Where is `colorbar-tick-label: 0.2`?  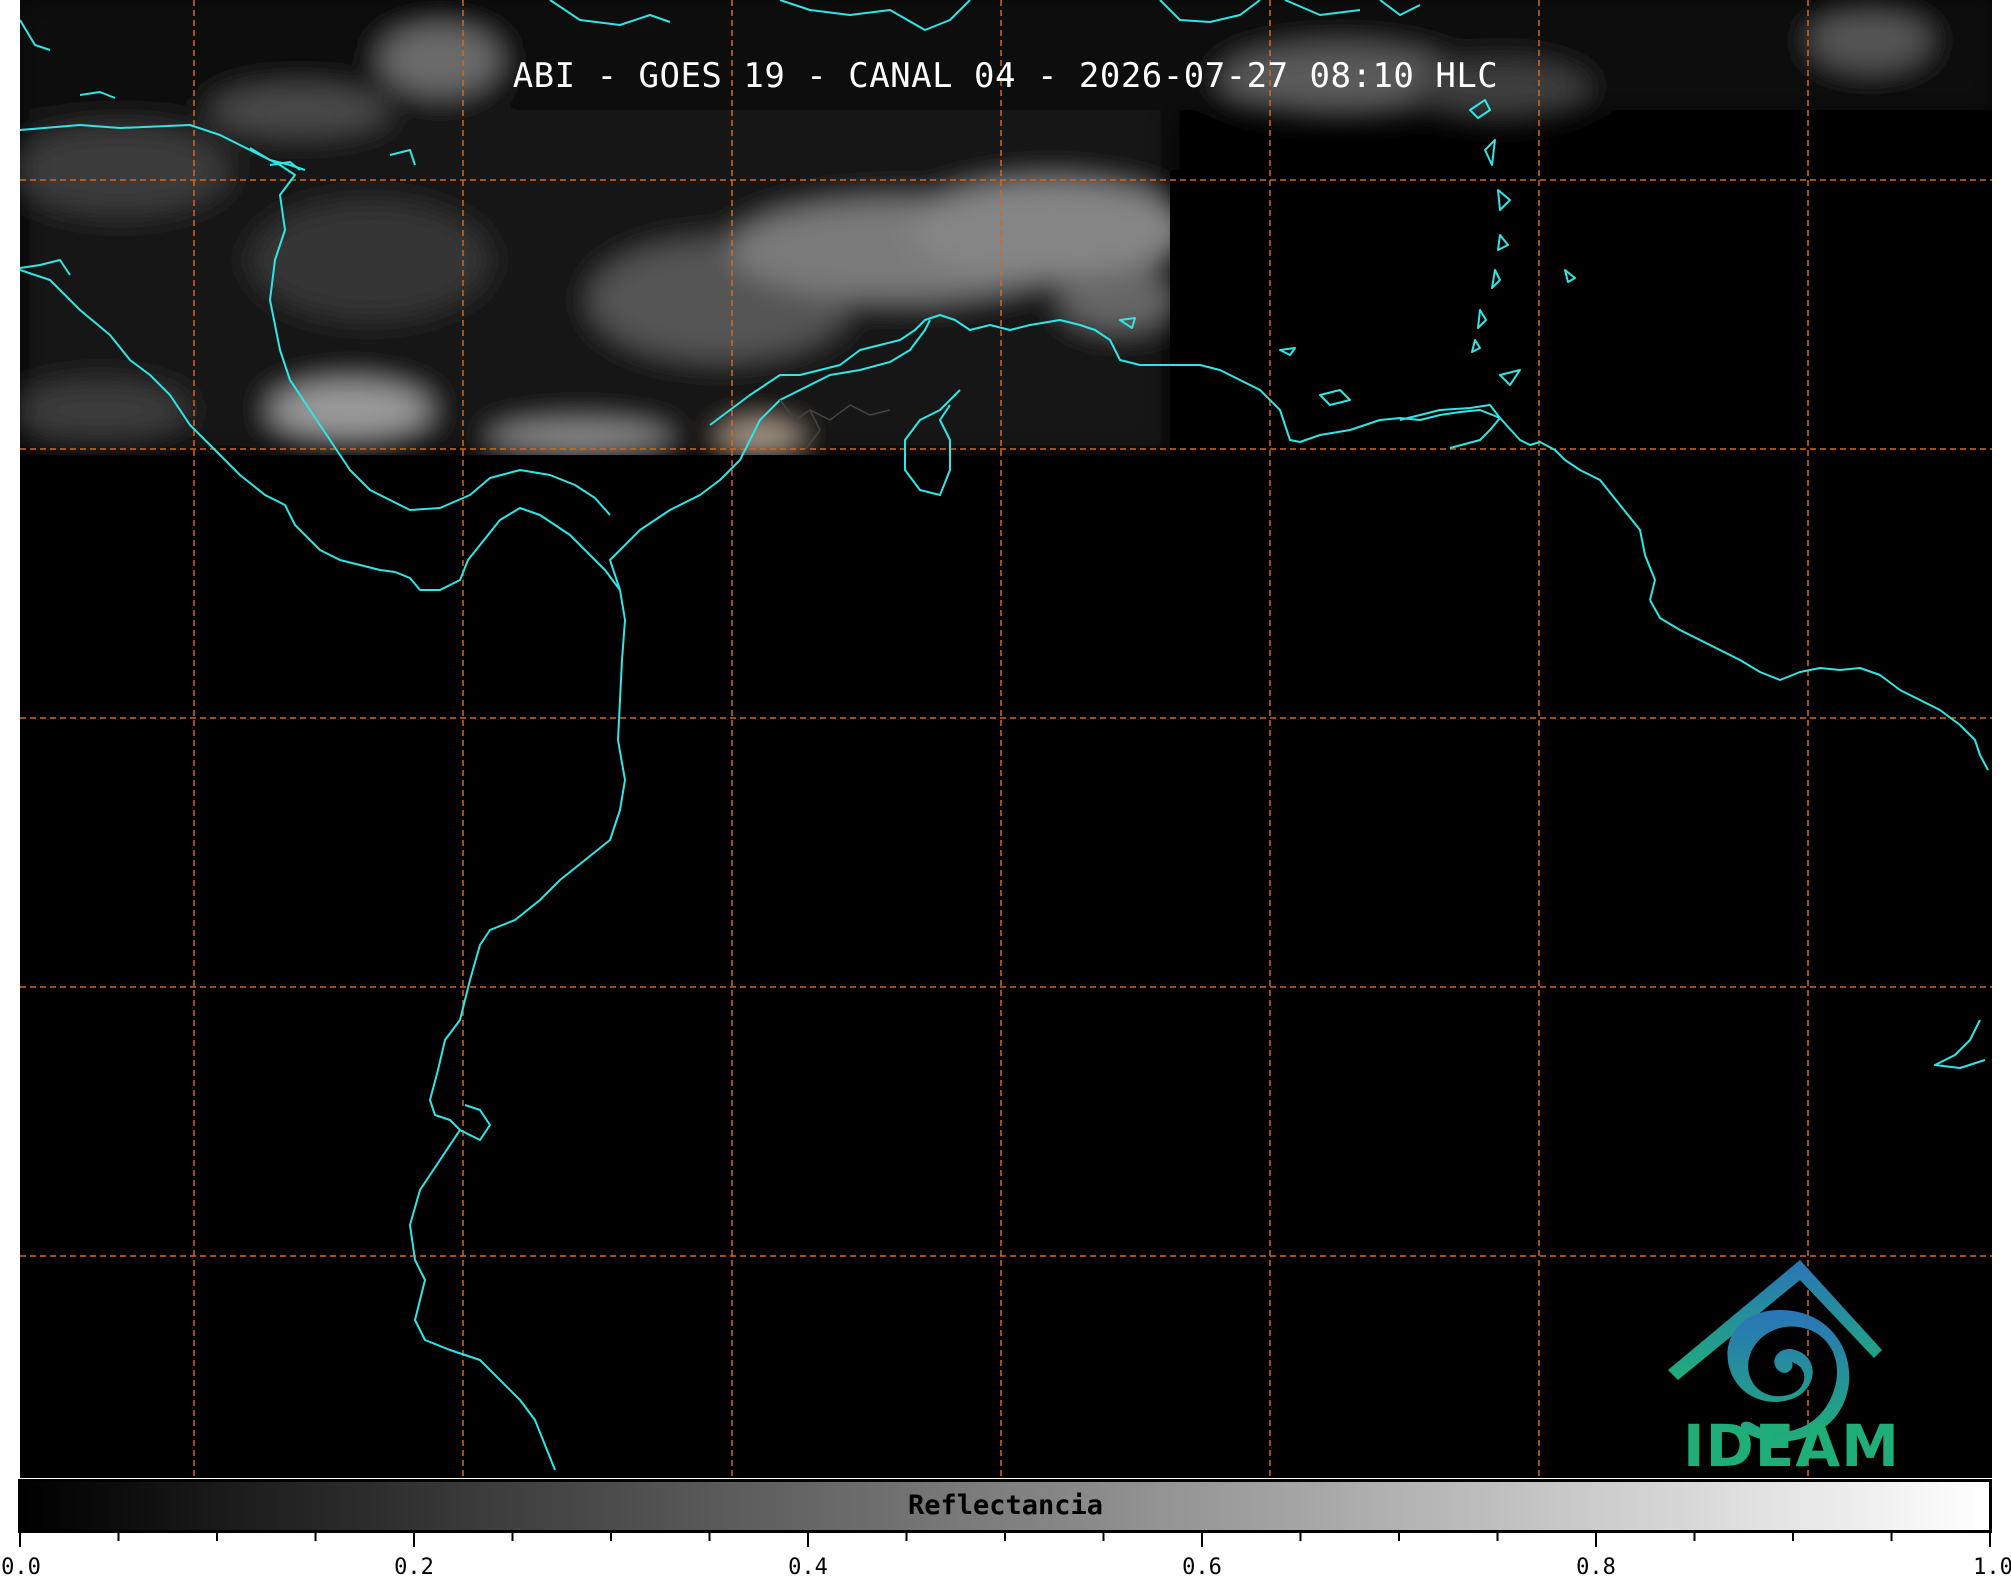 colorbar-tick-label: 0.2 is located at coordinates (414, 1567).